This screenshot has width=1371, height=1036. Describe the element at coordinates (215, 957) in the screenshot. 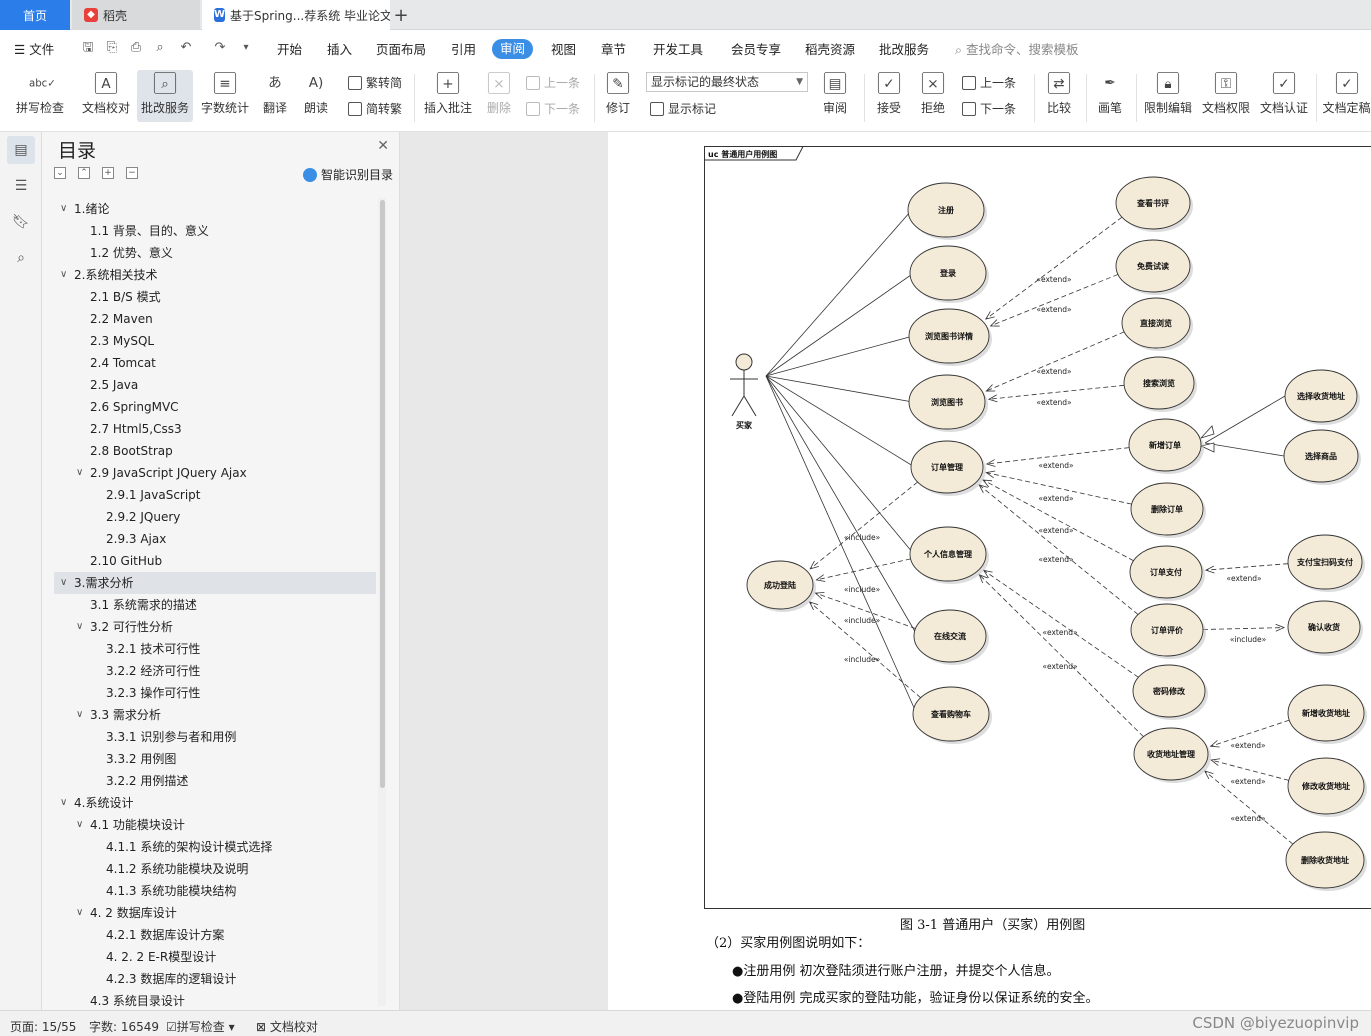

I see `toc-item: 4. 2. 2 E-R模型设计` at that location.